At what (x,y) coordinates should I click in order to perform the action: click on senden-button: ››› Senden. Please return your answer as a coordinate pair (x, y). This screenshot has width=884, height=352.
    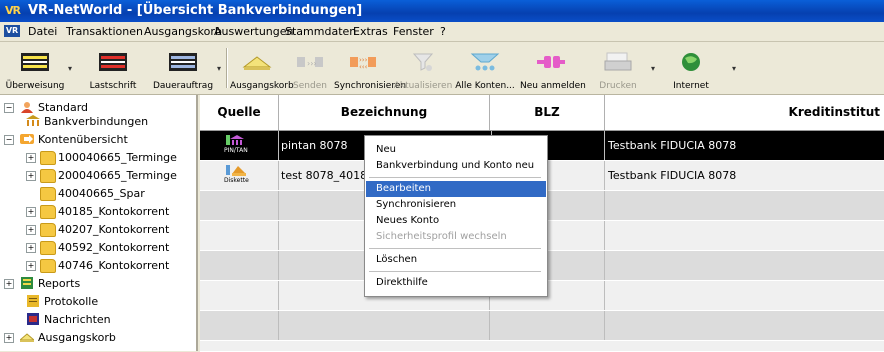
    Looking at the image, I should click on (310, 68).